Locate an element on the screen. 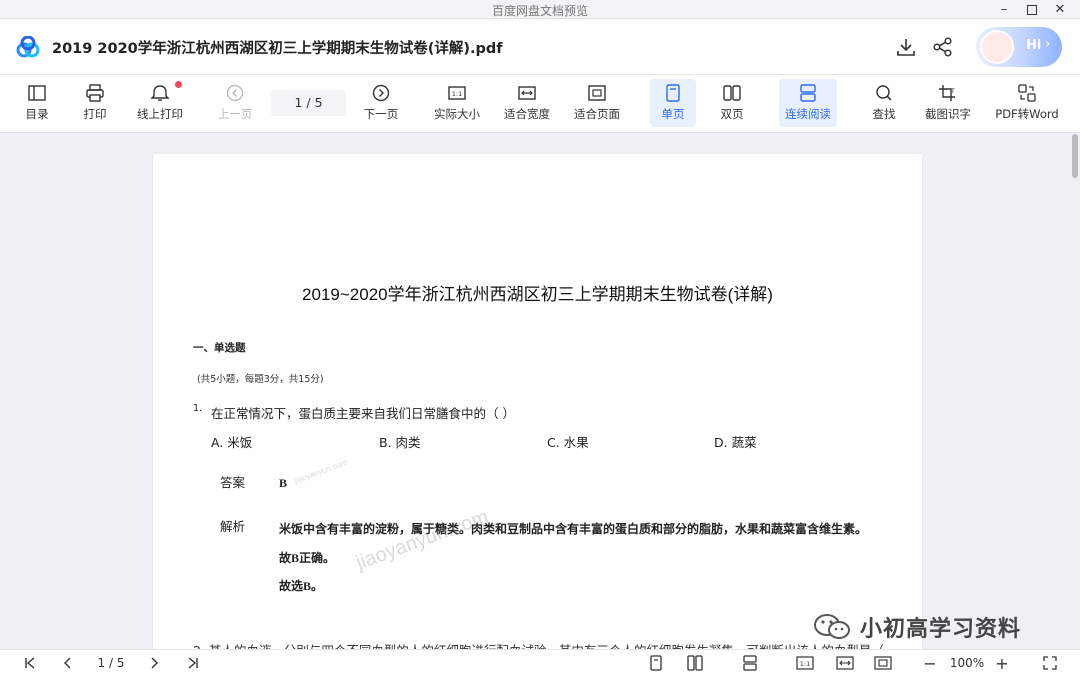 The image size is (1080, 675). baidu-netdisk-logo is located at coordinates (28, 47).